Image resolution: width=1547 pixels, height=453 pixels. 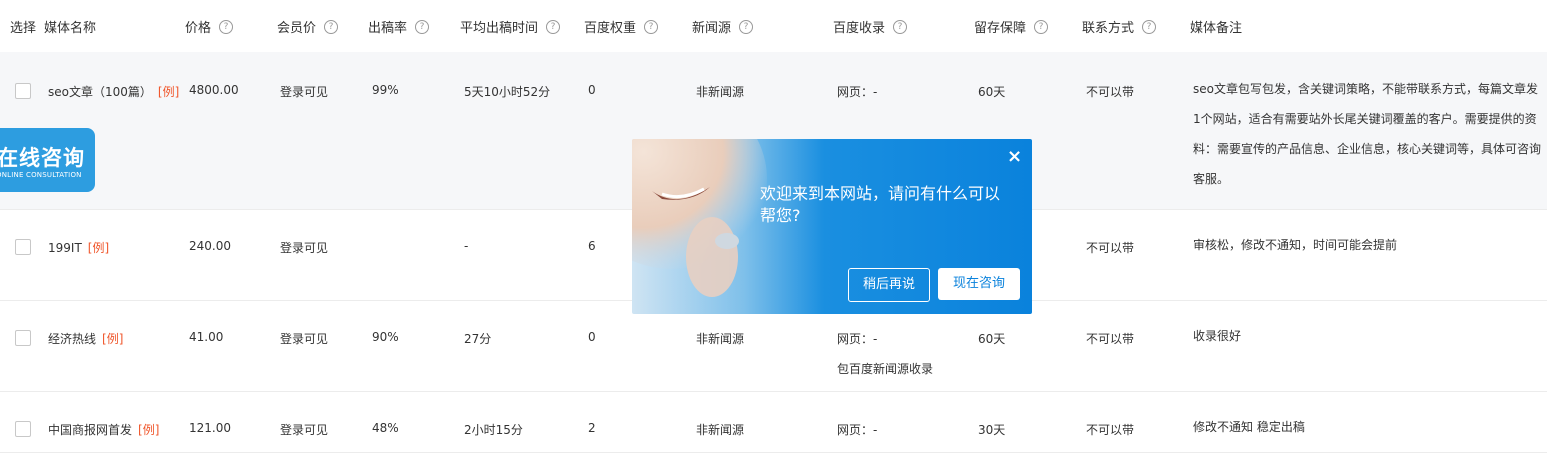 I want to click on rate-cell: 90%, so click(x=385, y=337).